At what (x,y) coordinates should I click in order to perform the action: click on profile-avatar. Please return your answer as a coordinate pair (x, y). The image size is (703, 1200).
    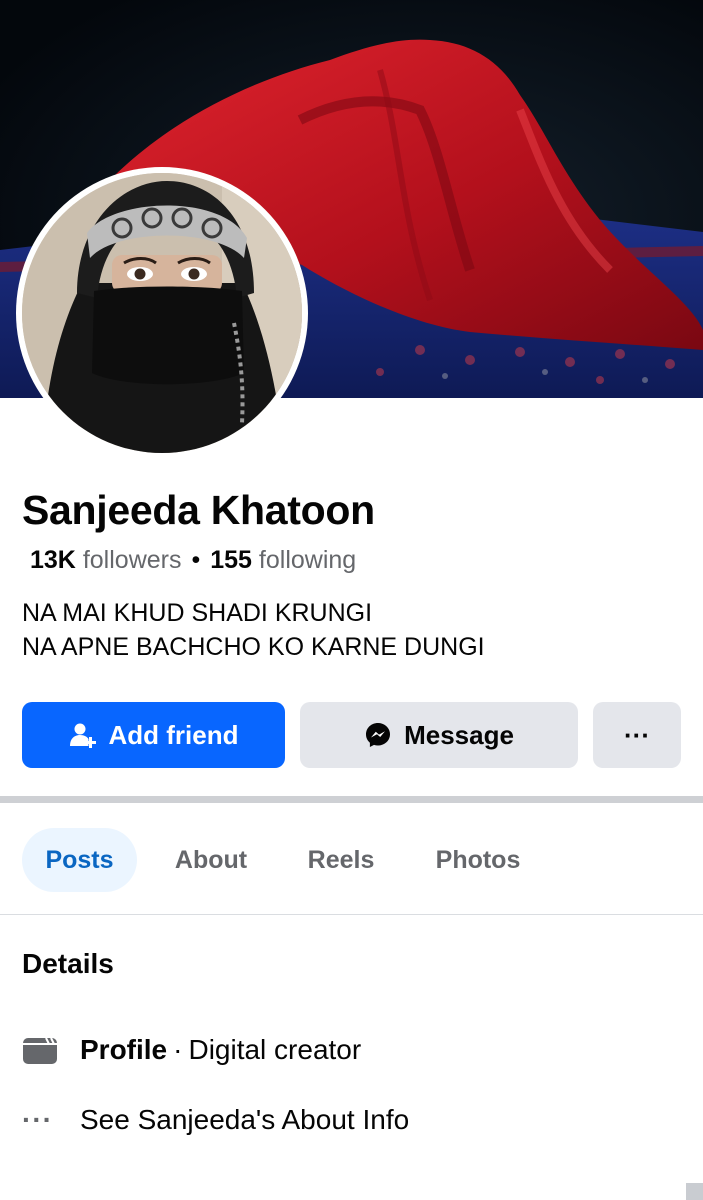
    Looking at the image, I should click on (162, 313).